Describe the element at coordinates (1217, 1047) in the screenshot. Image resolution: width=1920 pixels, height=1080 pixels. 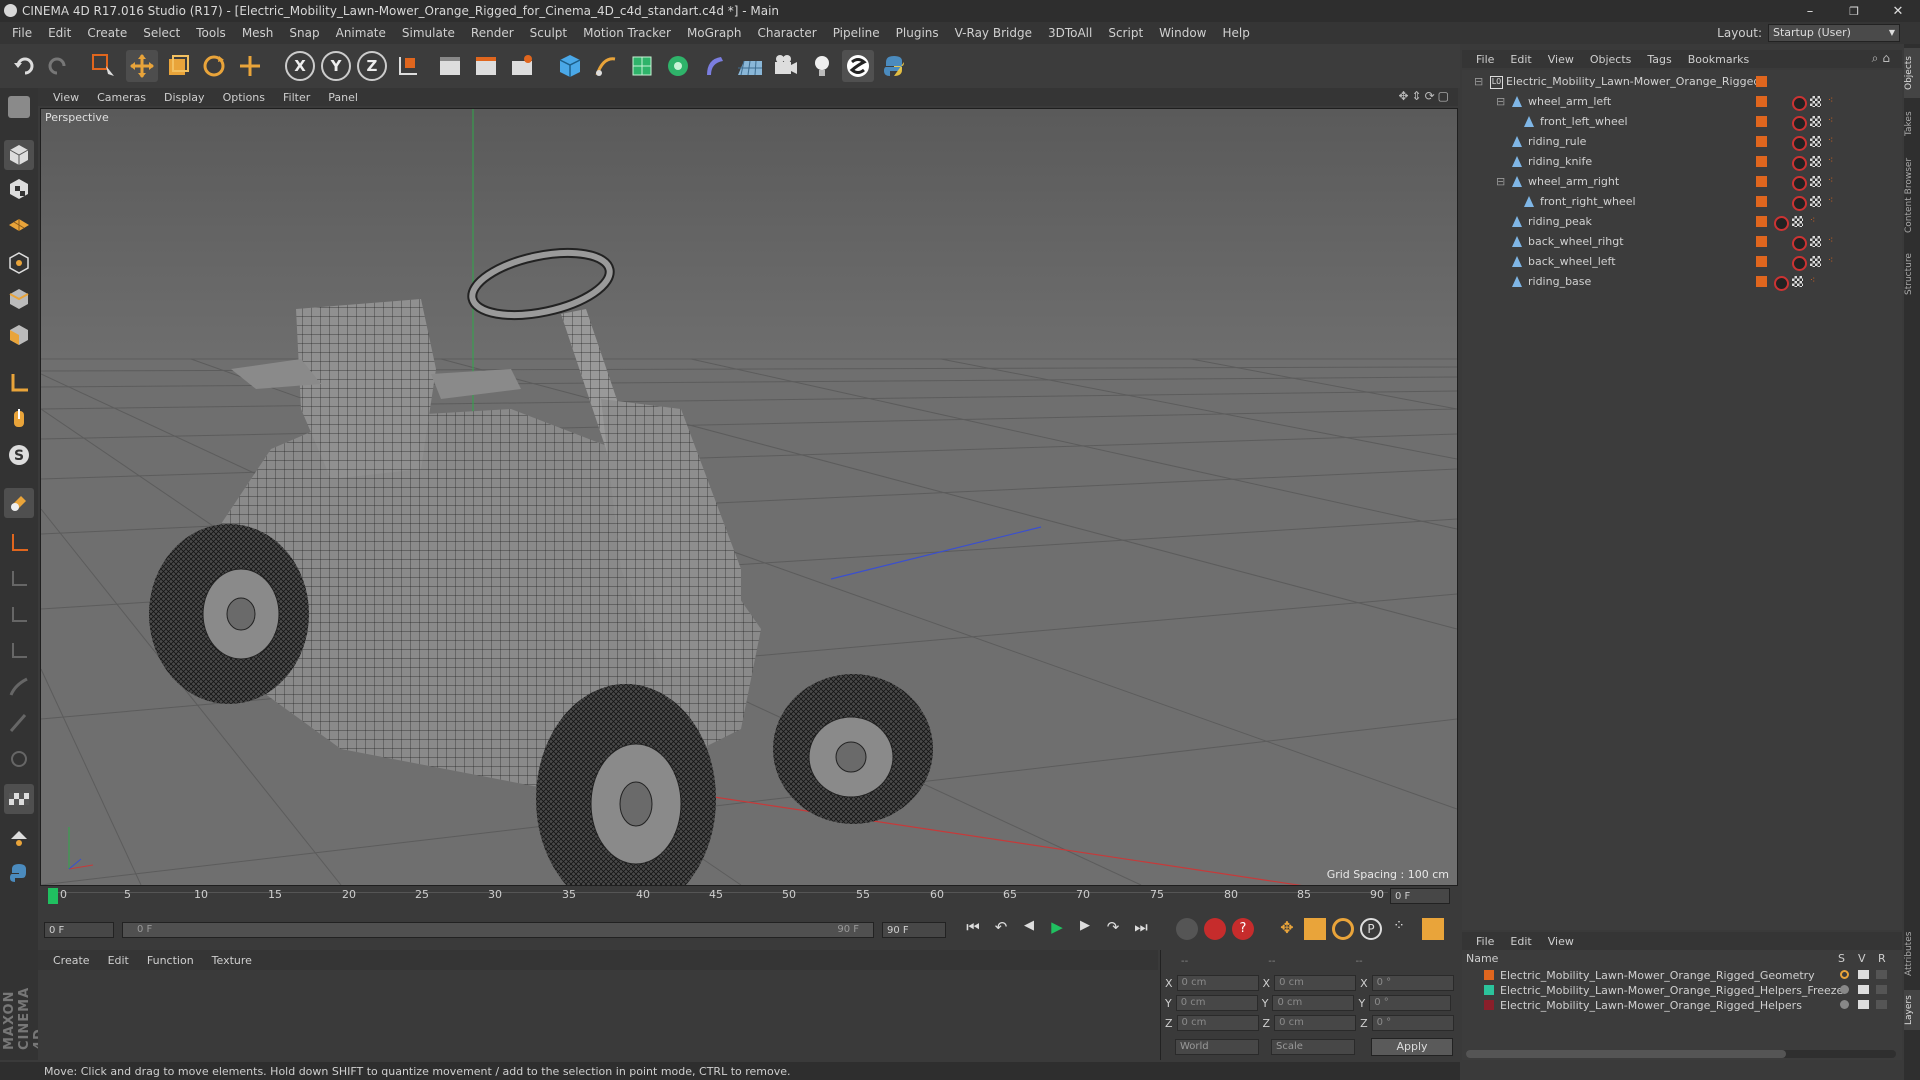
I see `coordinate-mode-select: World` at that location.